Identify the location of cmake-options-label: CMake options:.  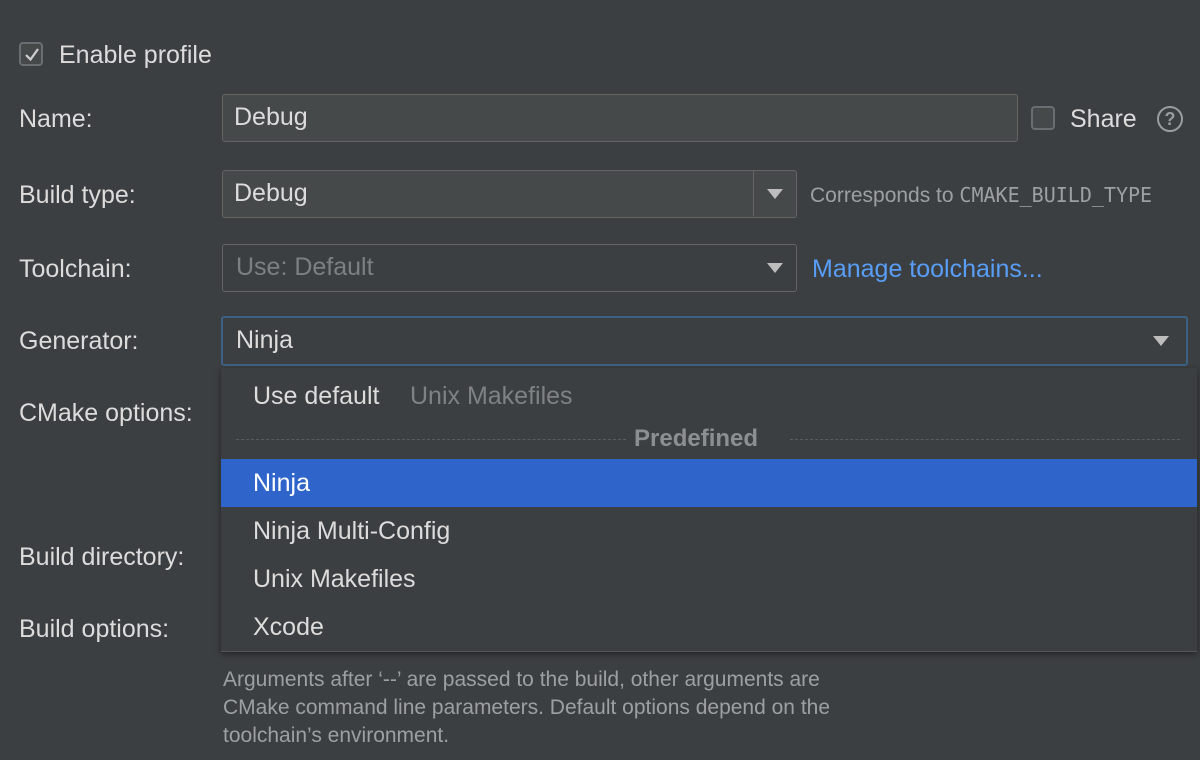
(106, 413).